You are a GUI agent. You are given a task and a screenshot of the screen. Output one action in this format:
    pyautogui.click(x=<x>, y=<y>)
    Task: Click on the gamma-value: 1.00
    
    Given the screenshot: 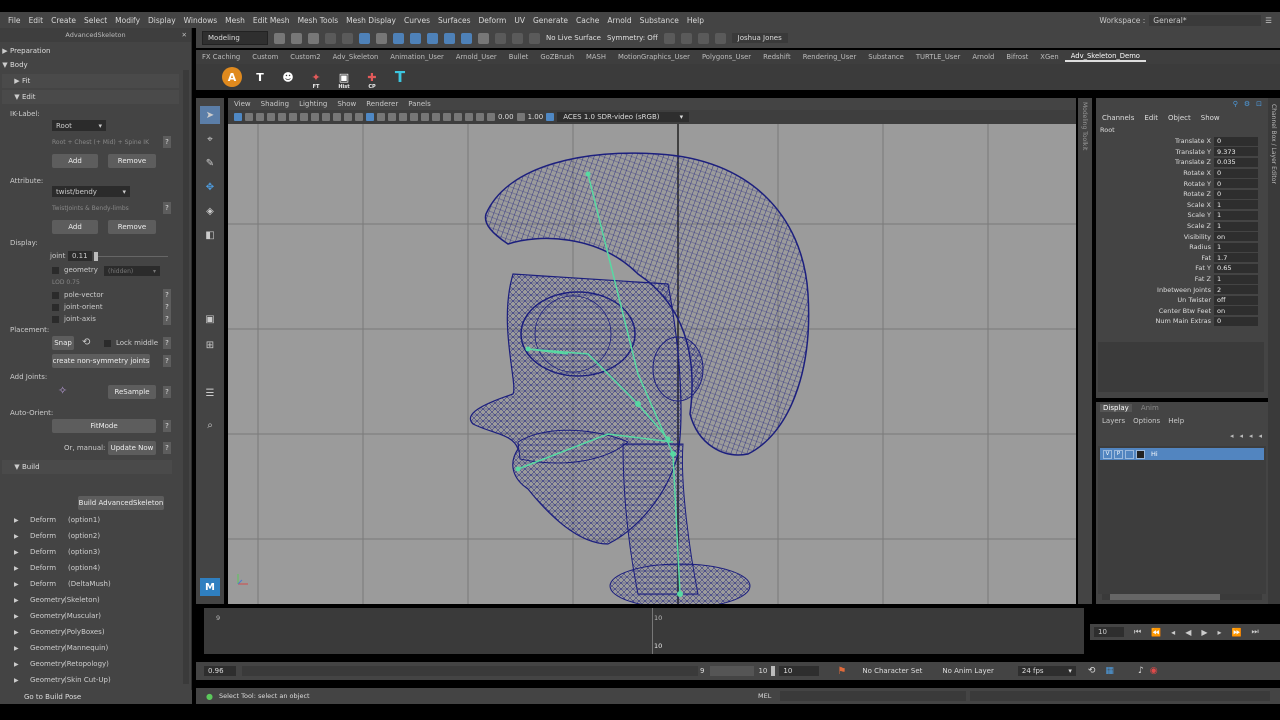 What is the action you would take?
    pyautogui.click(x=536, y=117)
    